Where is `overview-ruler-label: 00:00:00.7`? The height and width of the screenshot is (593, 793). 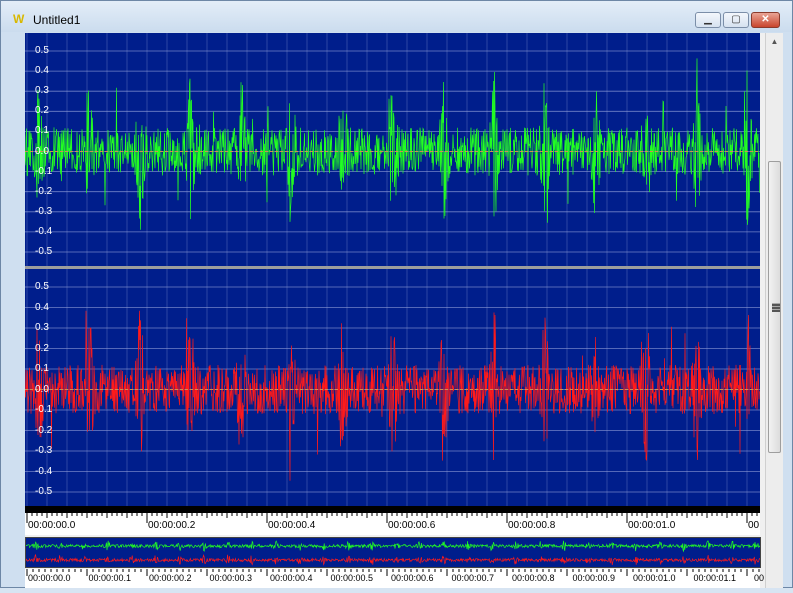
overview-ruler-label: 00:00:00.7 is located at coordinates (473, 578).